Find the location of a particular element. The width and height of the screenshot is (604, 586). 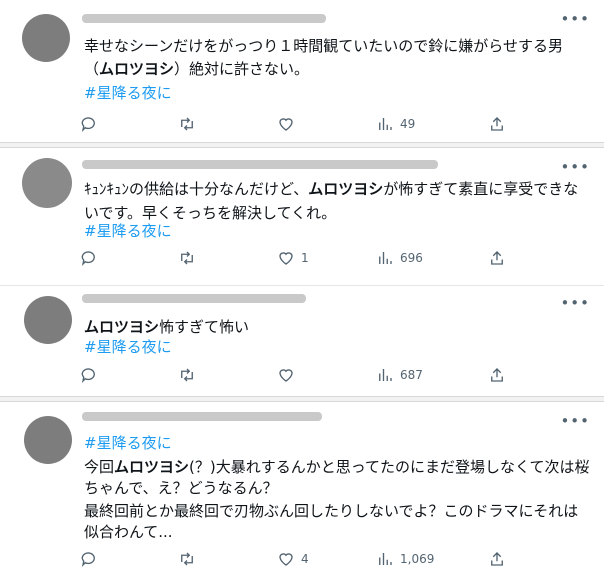

action-bar: 687 is located at coordinates (340, 375).